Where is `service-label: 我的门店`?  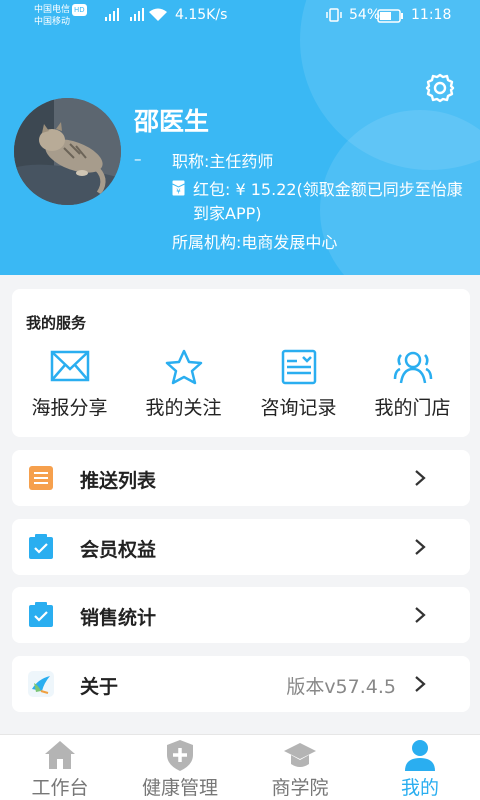
service-label: 我的门店 is located at coordinates (412, 408).